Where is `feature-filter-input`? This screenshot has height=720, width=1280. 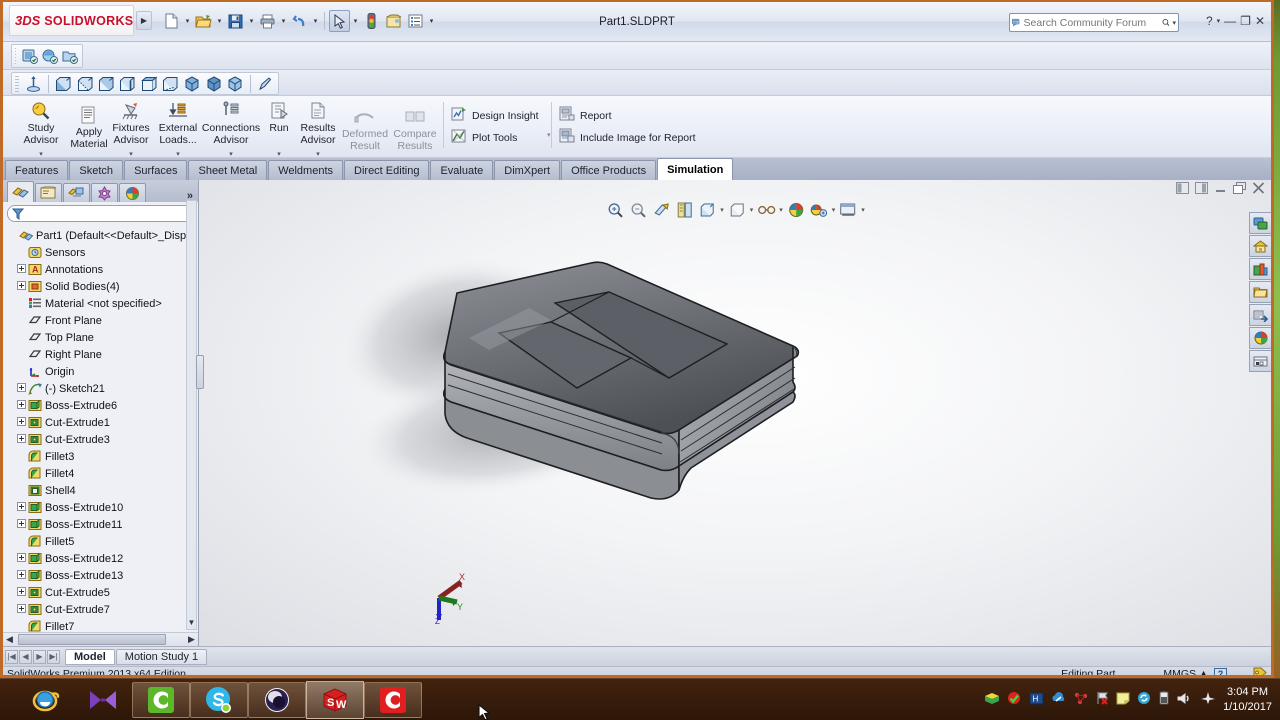 feature-filter-input is located at coordinates (106, 213).